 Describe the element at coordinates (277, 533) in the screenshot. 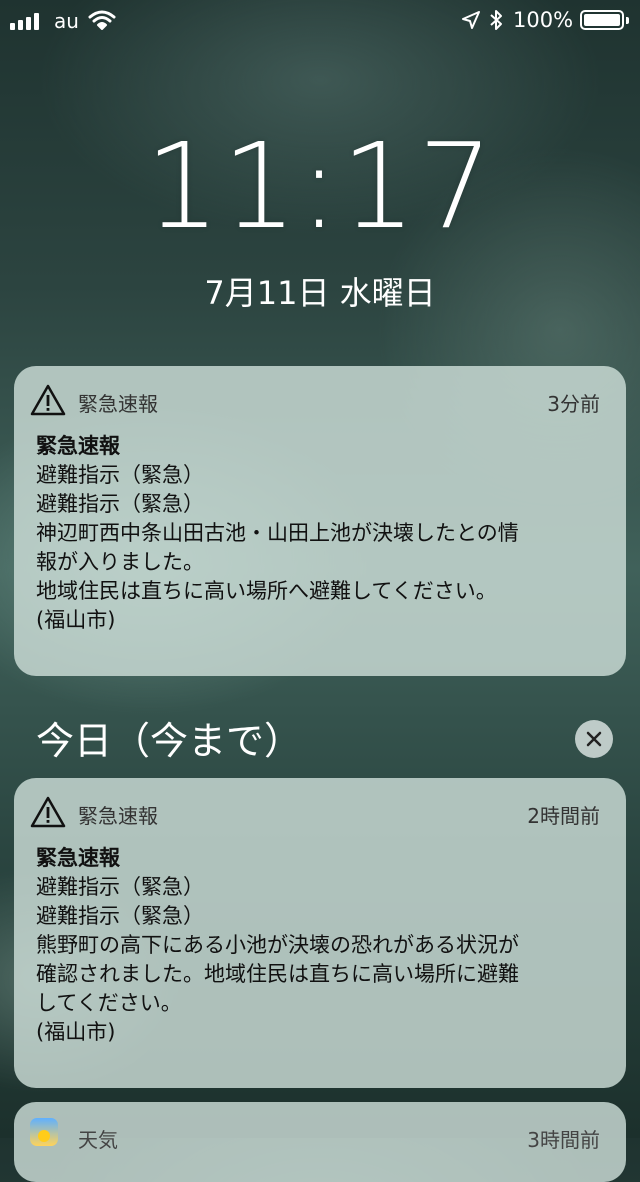

I see `notification-line: 神辺町西中条山田古池・山田上池が決壊したとの情` at that location.